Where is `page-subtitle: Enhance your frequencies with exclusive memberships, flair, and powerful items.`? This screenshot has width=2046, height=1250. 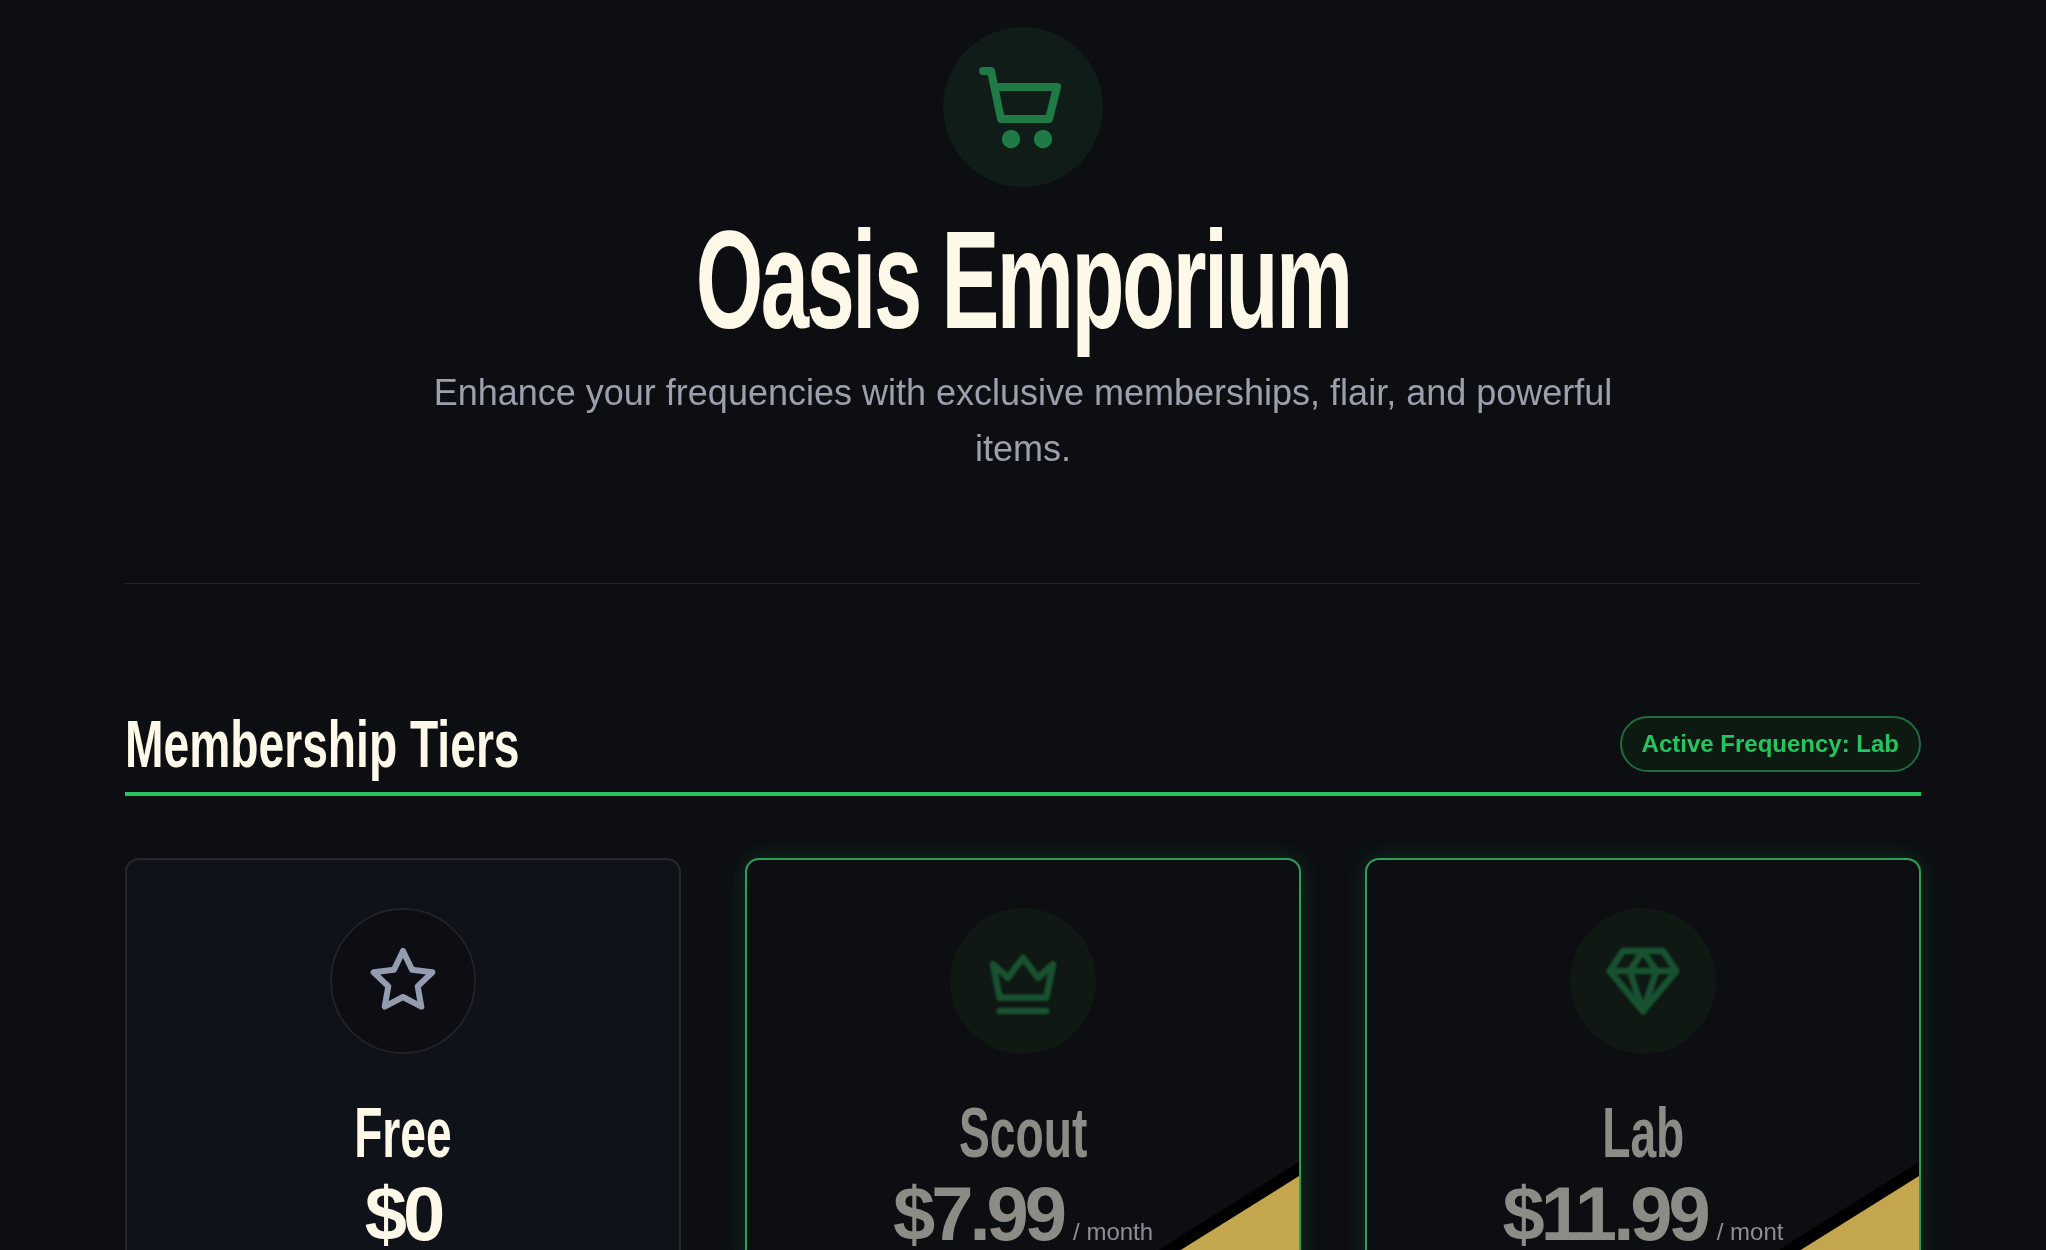 page-subtitle: Enhance your frequencies with exclusive memberships, flair, and powerful items. is located at coordinates (1023, 421).